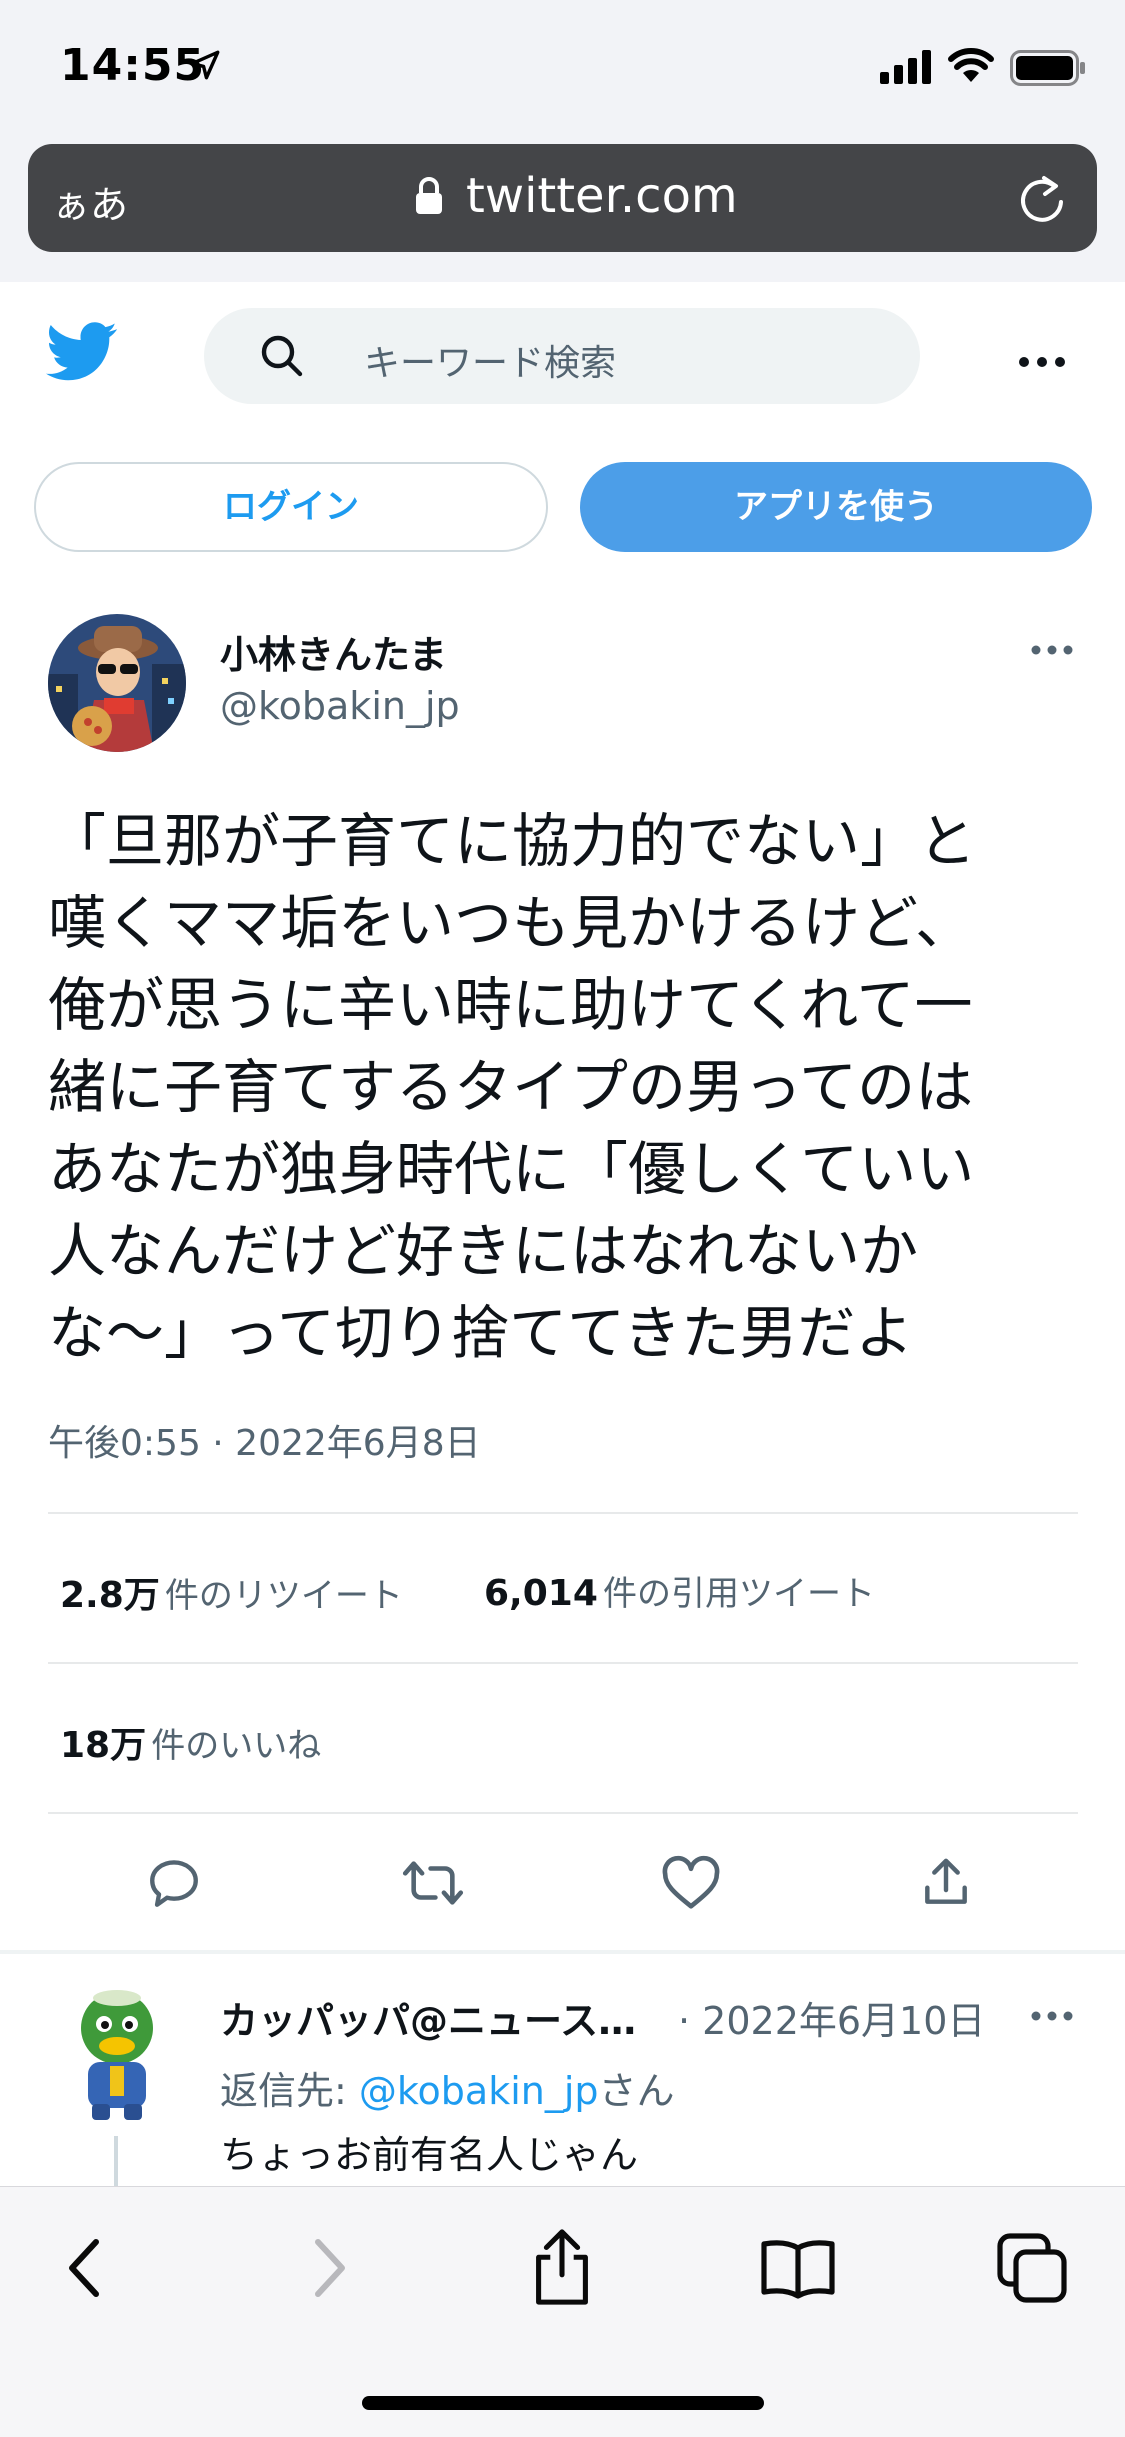  What do you see at coordinates (562, 1952) in the screenshot?
I see `section-separator` at bounding box center [562, 1952].